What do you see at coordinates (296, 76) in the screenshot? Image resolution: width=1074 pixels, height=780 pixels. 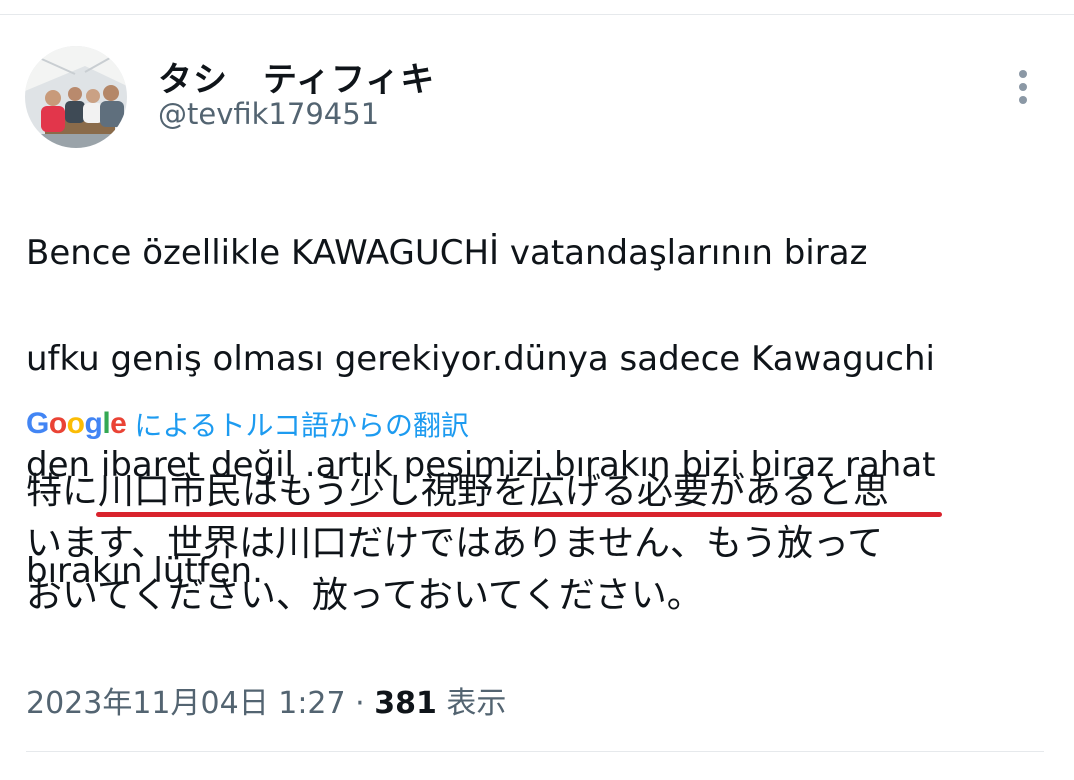 I see `author-display-name: タシ ティフィキ` at bounding box center [296, 76].